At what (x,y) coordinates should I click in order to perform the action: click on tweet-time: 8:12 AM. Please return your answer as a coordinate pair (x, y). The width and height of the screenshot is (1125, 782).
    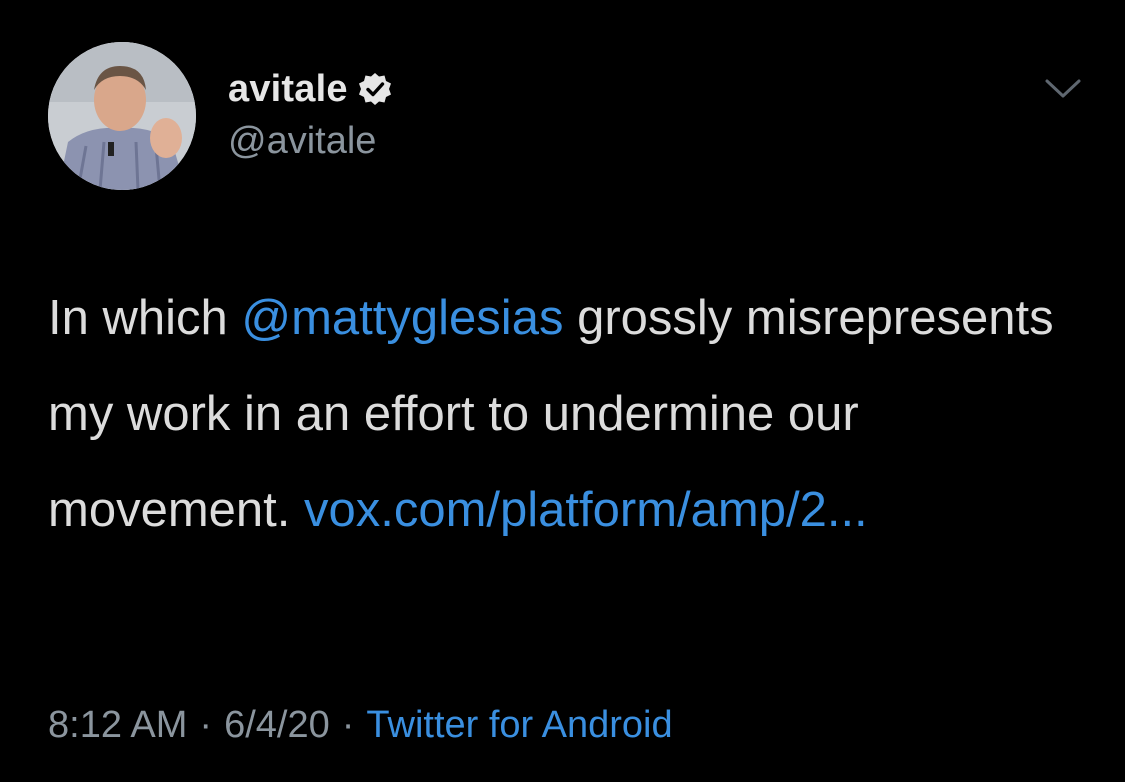
    Looking at the image, I should click on (118, 725).